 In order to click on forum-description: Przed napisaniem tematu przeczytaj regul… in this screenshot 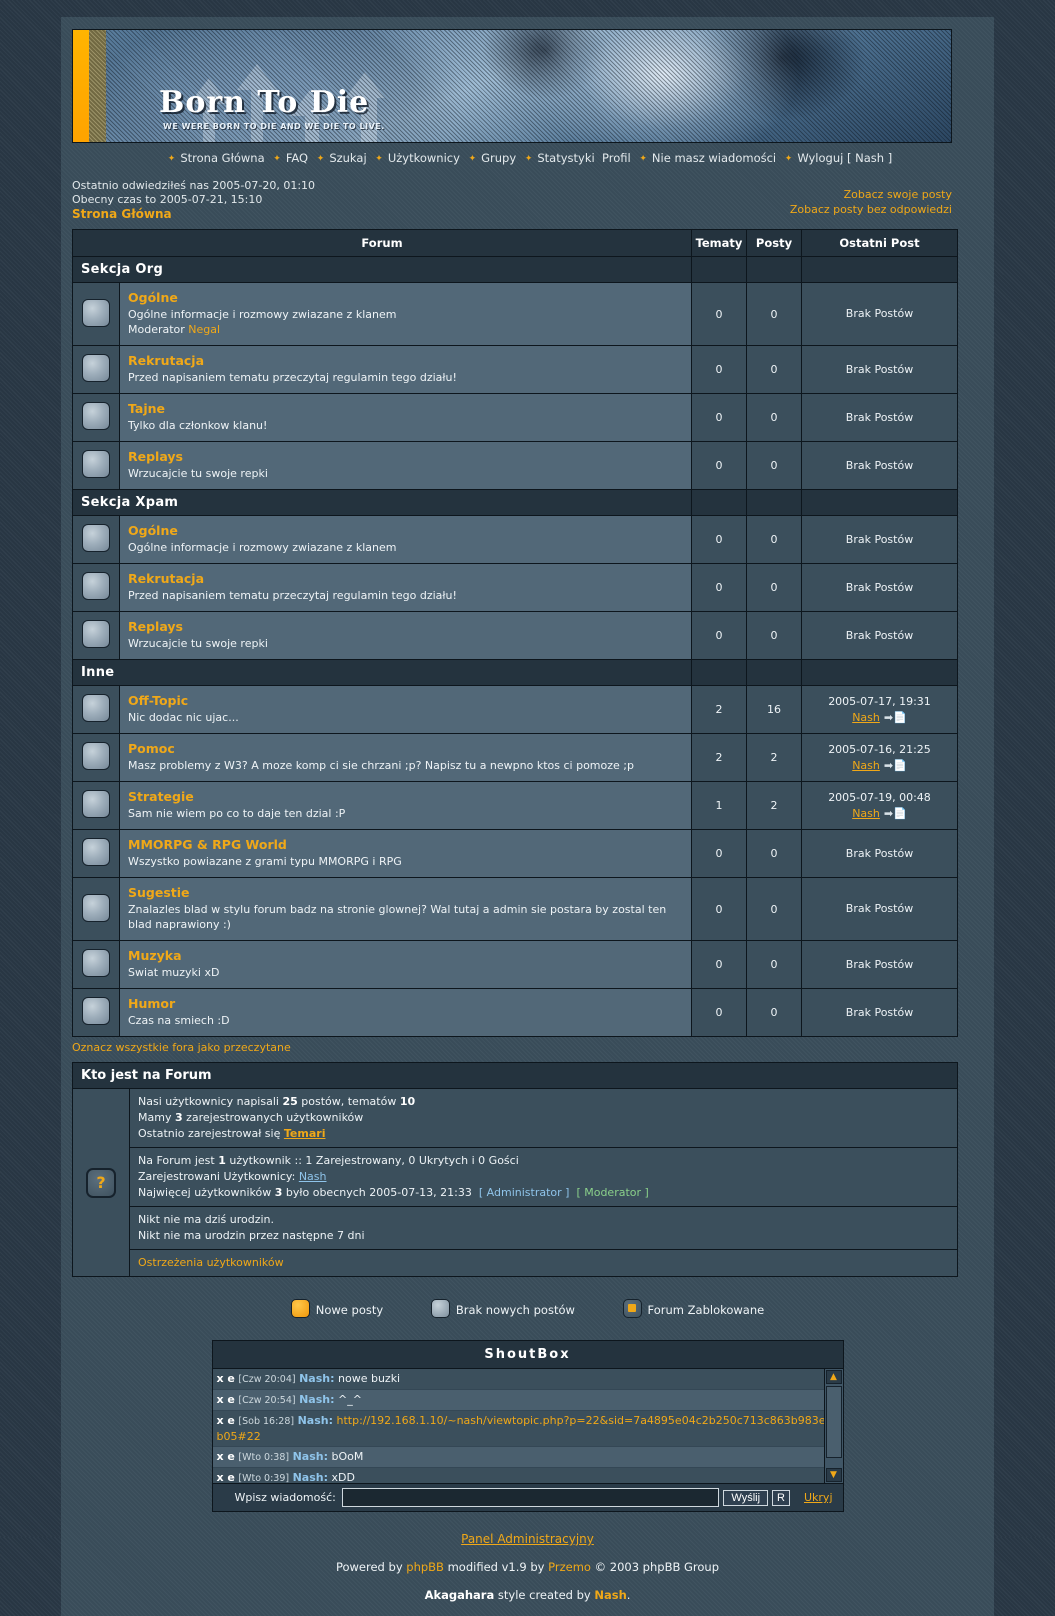, I will do `click(292, 377)`.